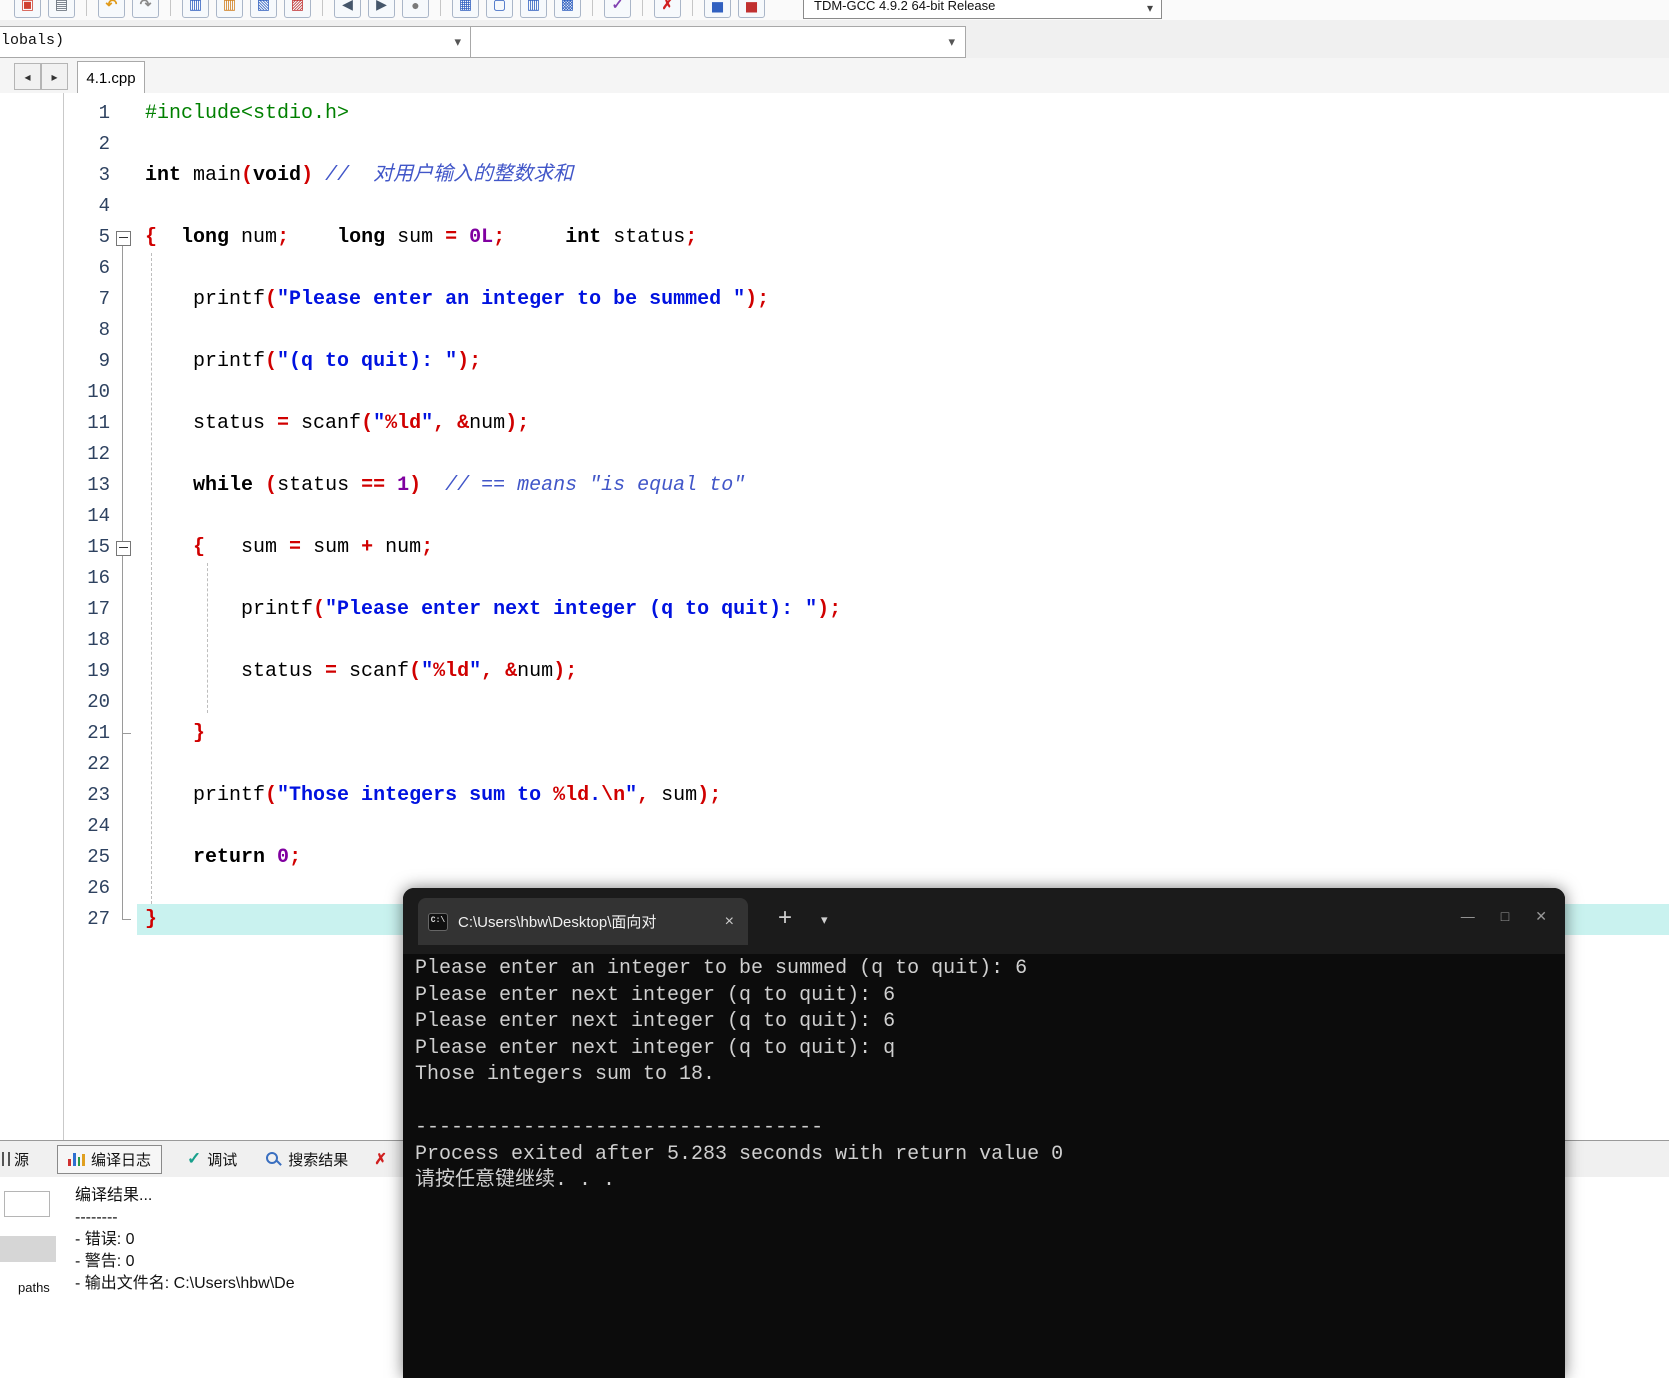  What do you see at coordinates (126, 733) in the screenshot?
I see `fold-end-tick` at bounding box center [126, 733].